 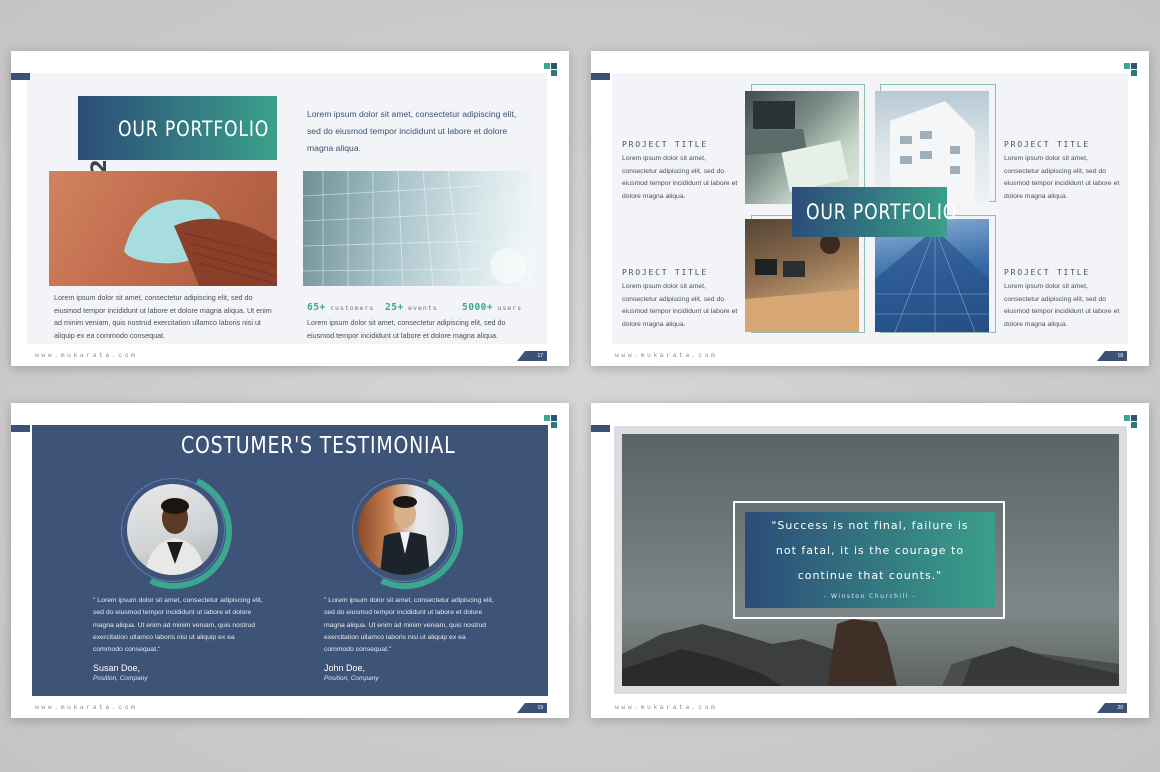 I want to click on stat-events: 25+ events, so click(x=411, y=307).